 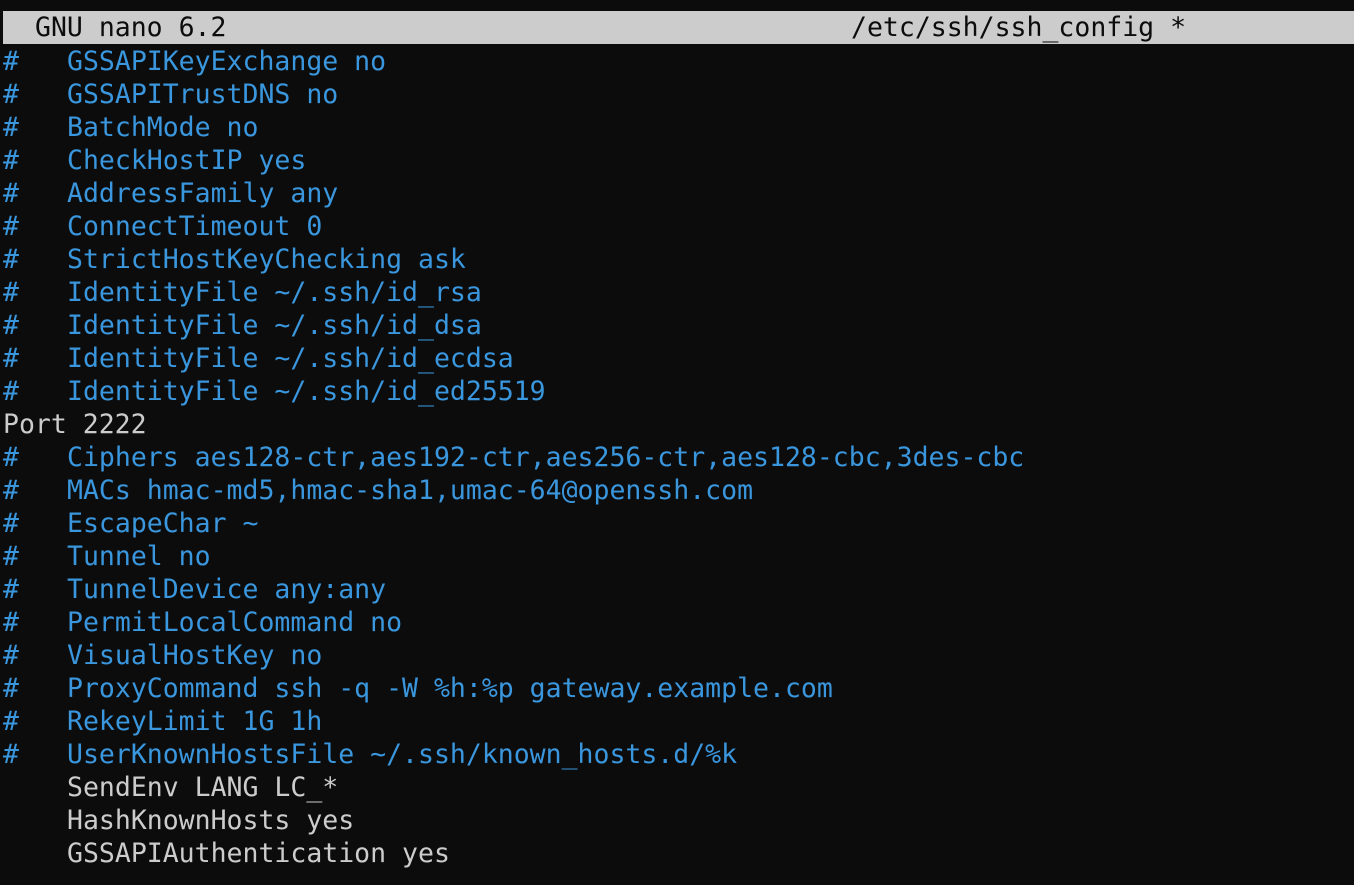 What do you see at coordinates (195, 721) in the screenshot?
I see `line-text: RekeyLimit 1G 1h` at bounding box center [195, 721].